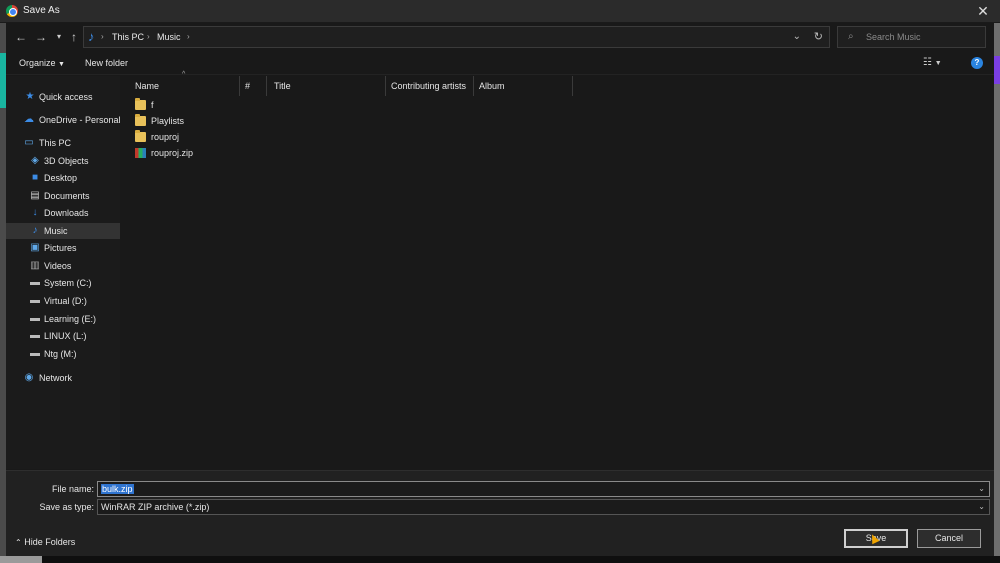 This screenshot has width=1000, height=563. I want to click on search-box: ⌕, so click(911, 37).